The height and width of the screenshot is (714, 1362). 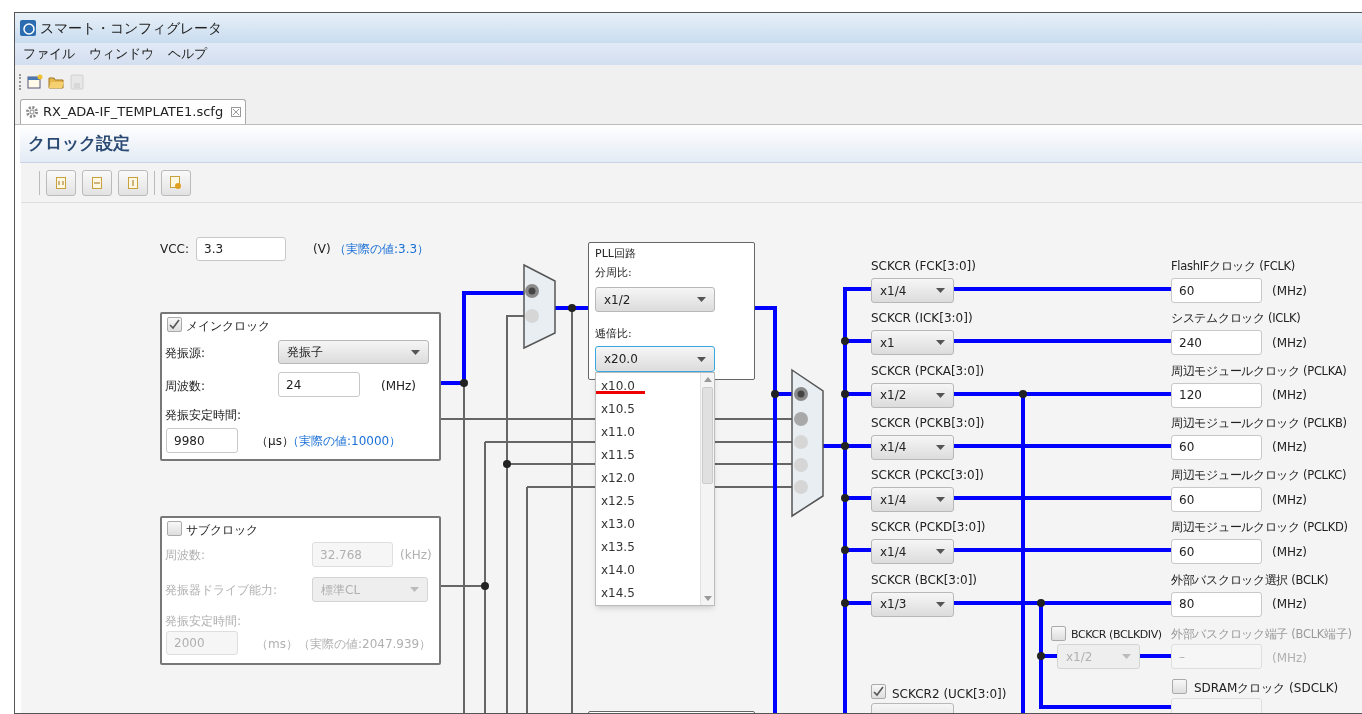 What do you see at coordinates (1259, 422) in the screenshot?
I see `label: 周辺モジュールクロック (PCLKB)` at bounding box center [1259, 422].